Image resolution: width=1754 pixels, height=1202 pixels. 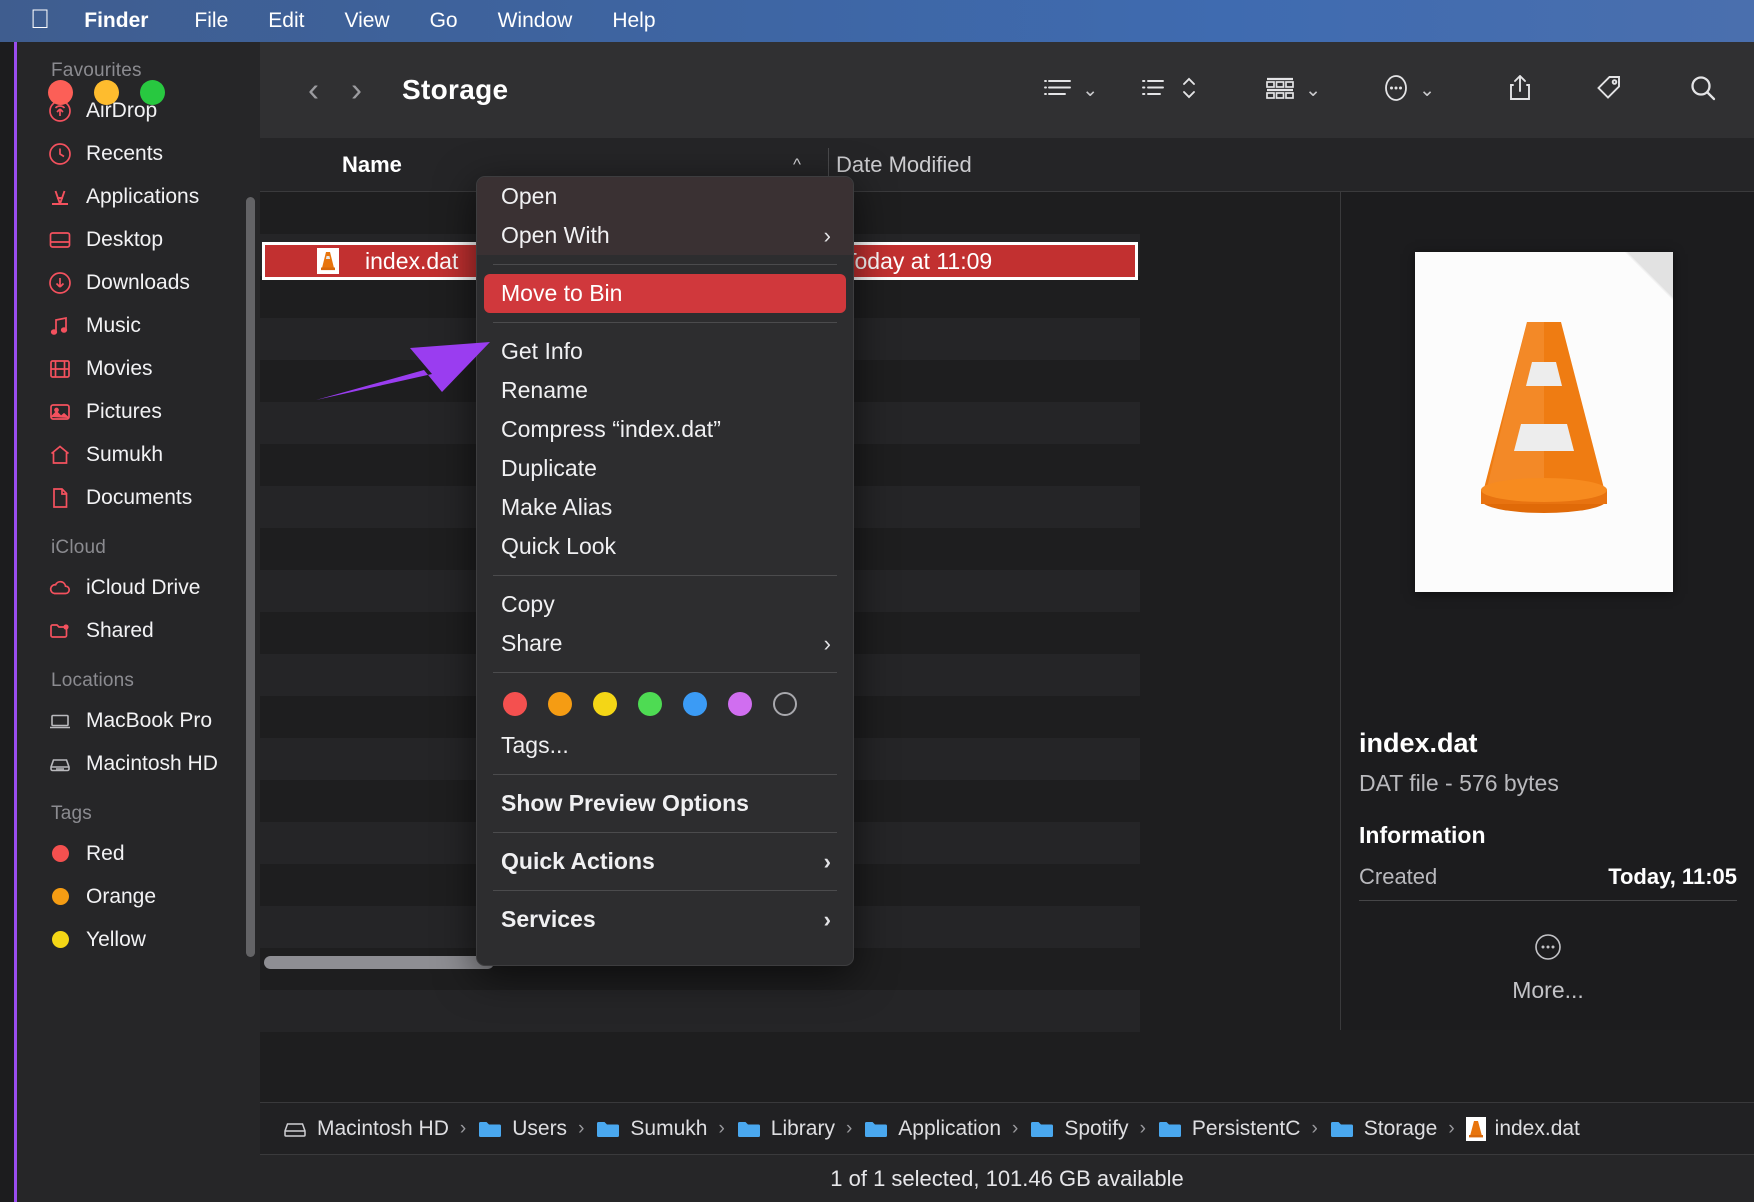 What do you see at coordinates (665, 604) in the screenshot?
I see `context-menu-item-copy: Copy` at bounding box center [665, 604].